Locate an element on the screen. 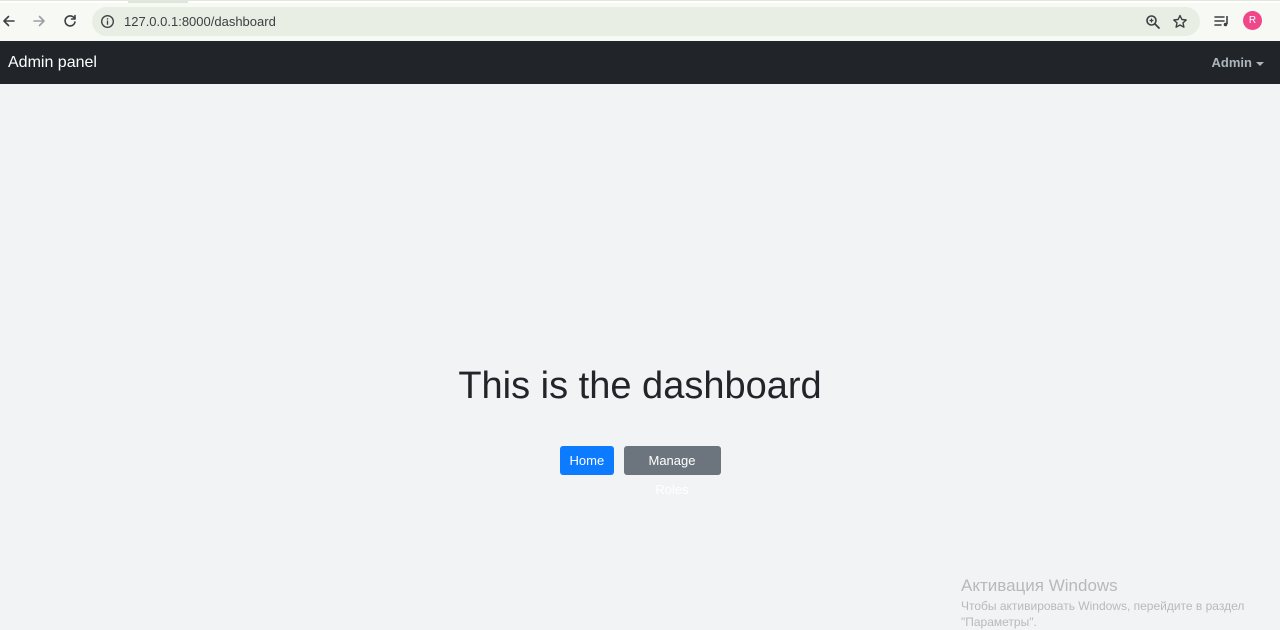 The image size is (1280, 630). action-buttons: Home Manage Roles is located at coordinates (640, 471).